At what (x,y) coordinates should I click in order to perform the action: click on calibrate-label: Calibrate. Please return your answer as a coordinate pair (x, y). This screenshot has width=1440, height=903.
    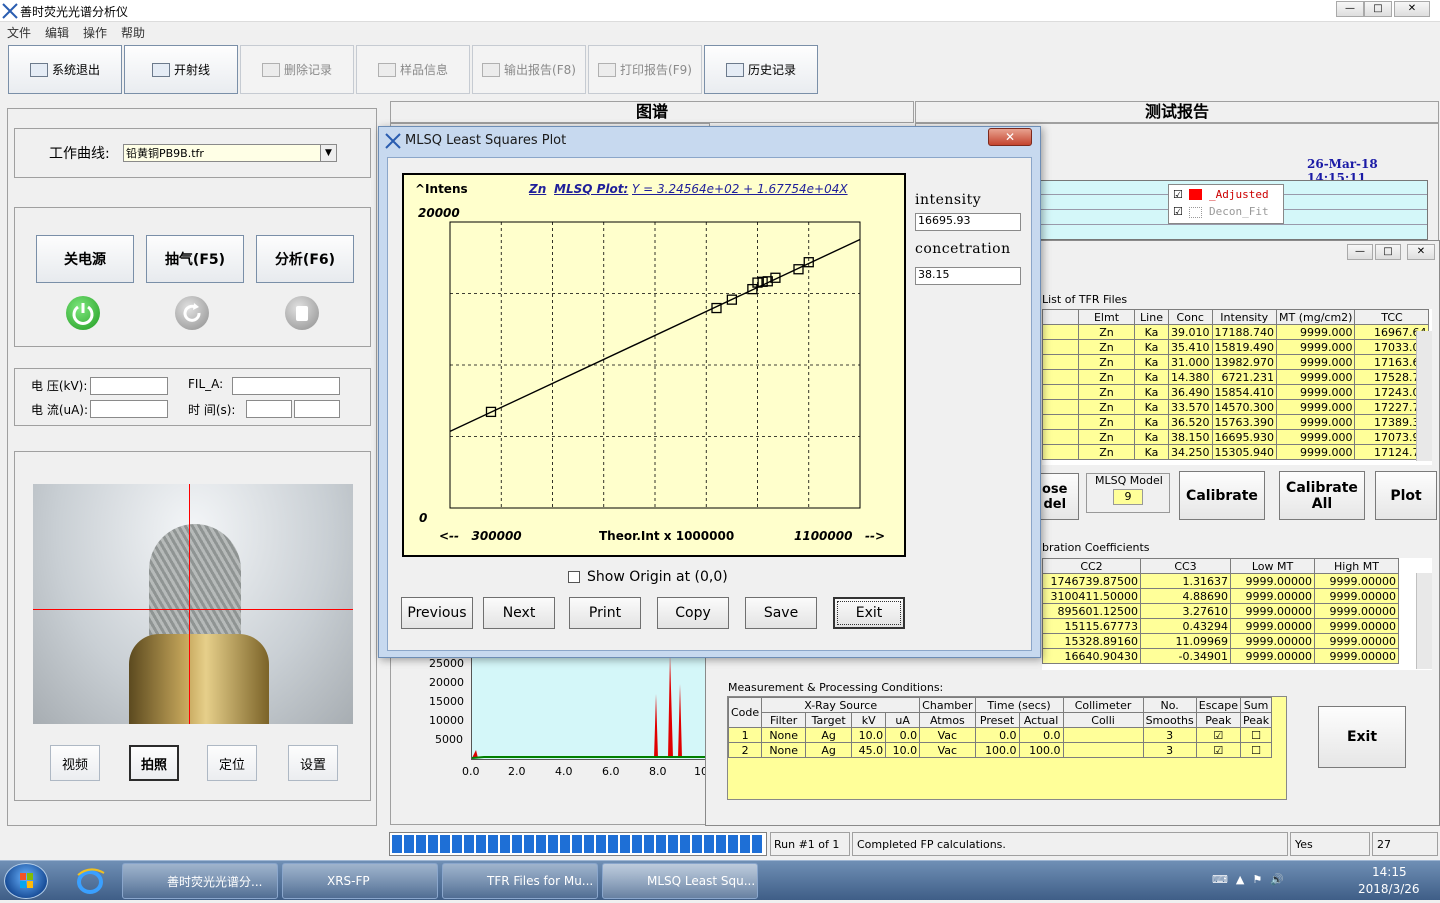
    Looking at the image, I should click on (1222, 495).